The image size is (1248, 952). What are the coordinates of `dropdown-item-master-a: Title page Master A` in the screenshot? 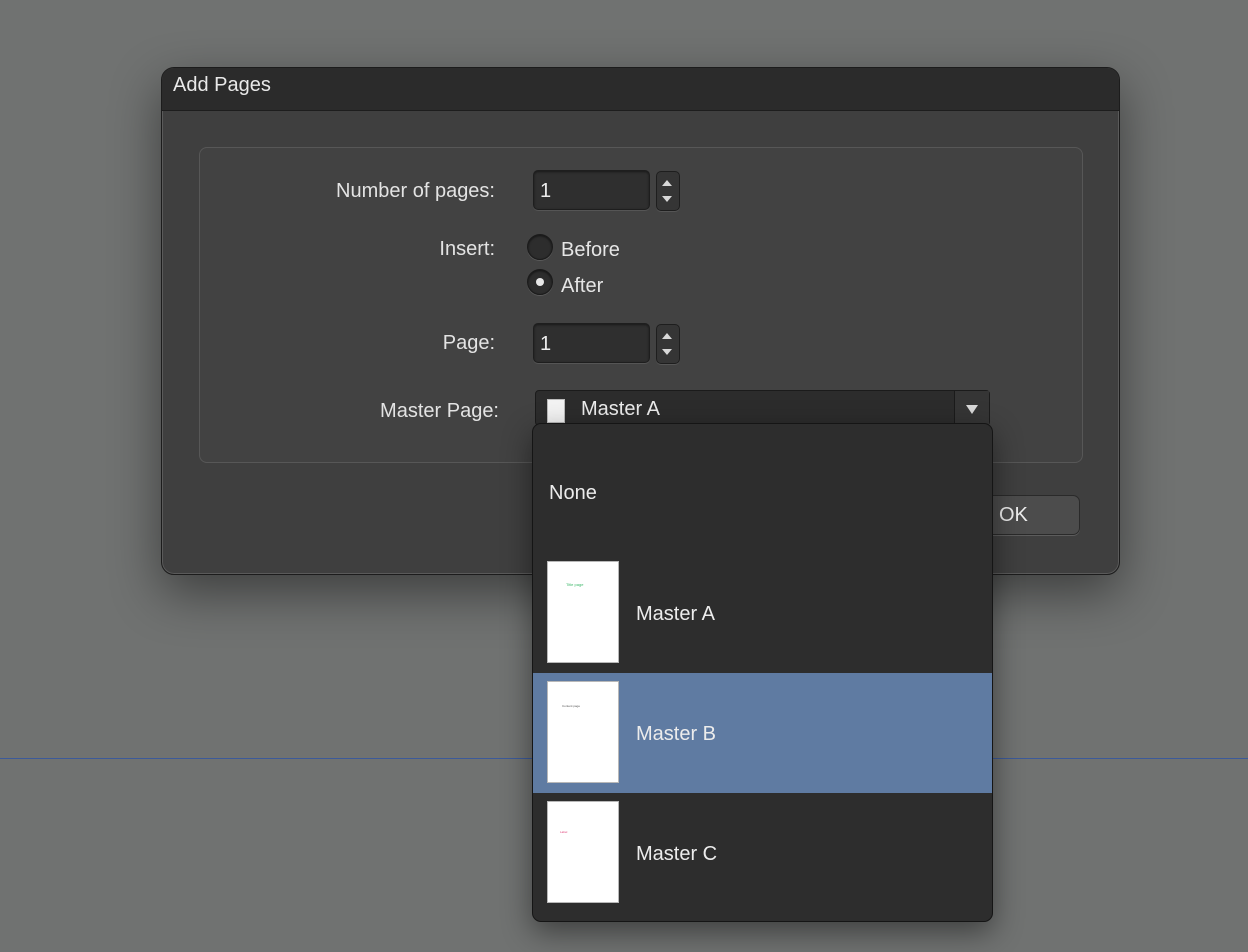 It's located at (762, 613).